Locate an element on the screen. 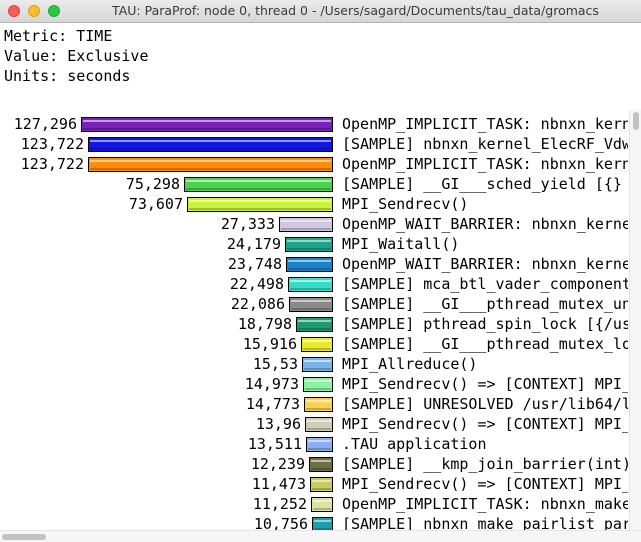 The width and height of the screenshot is (641, 542). chart-row: 24,179 MPI_Waitall() is located at coordinates (314, 244).